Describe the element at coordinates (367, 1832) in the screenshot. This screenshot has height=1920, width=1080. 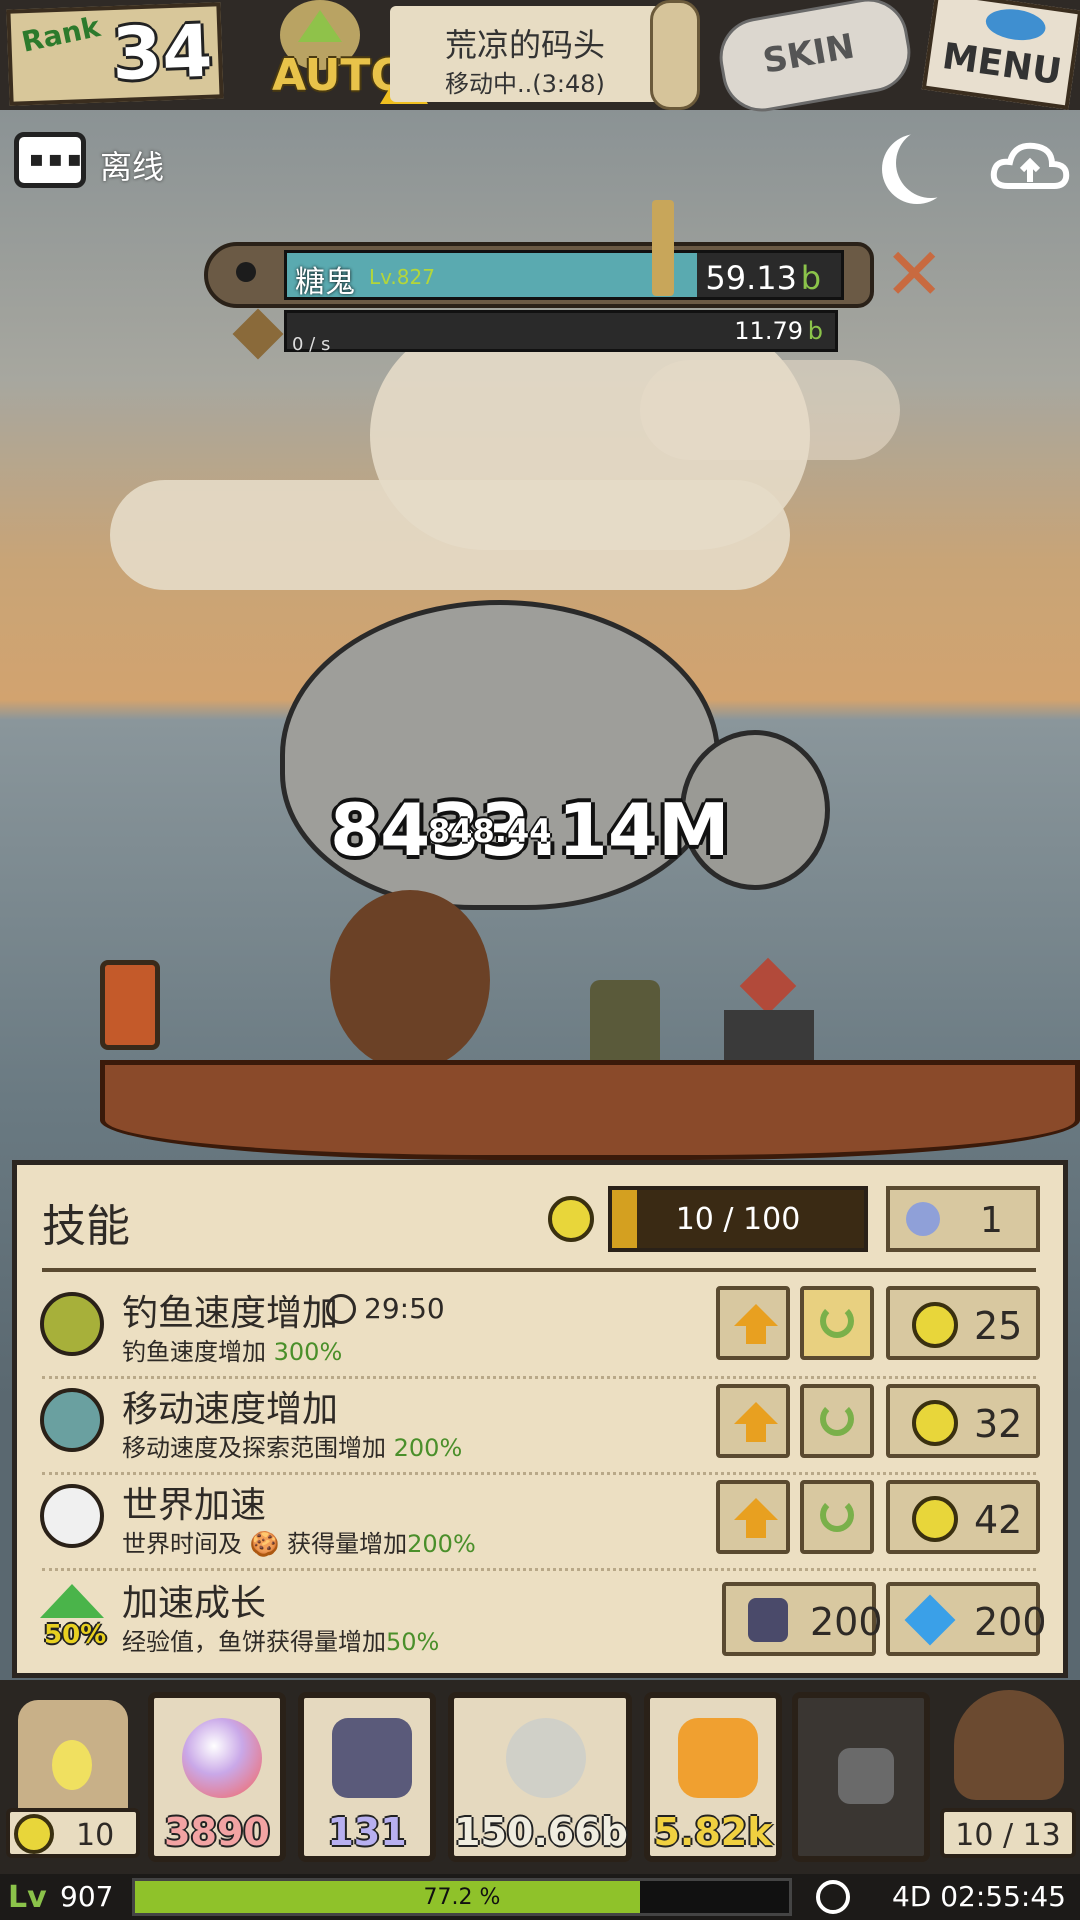
I see `shield-count: 131` at that location.